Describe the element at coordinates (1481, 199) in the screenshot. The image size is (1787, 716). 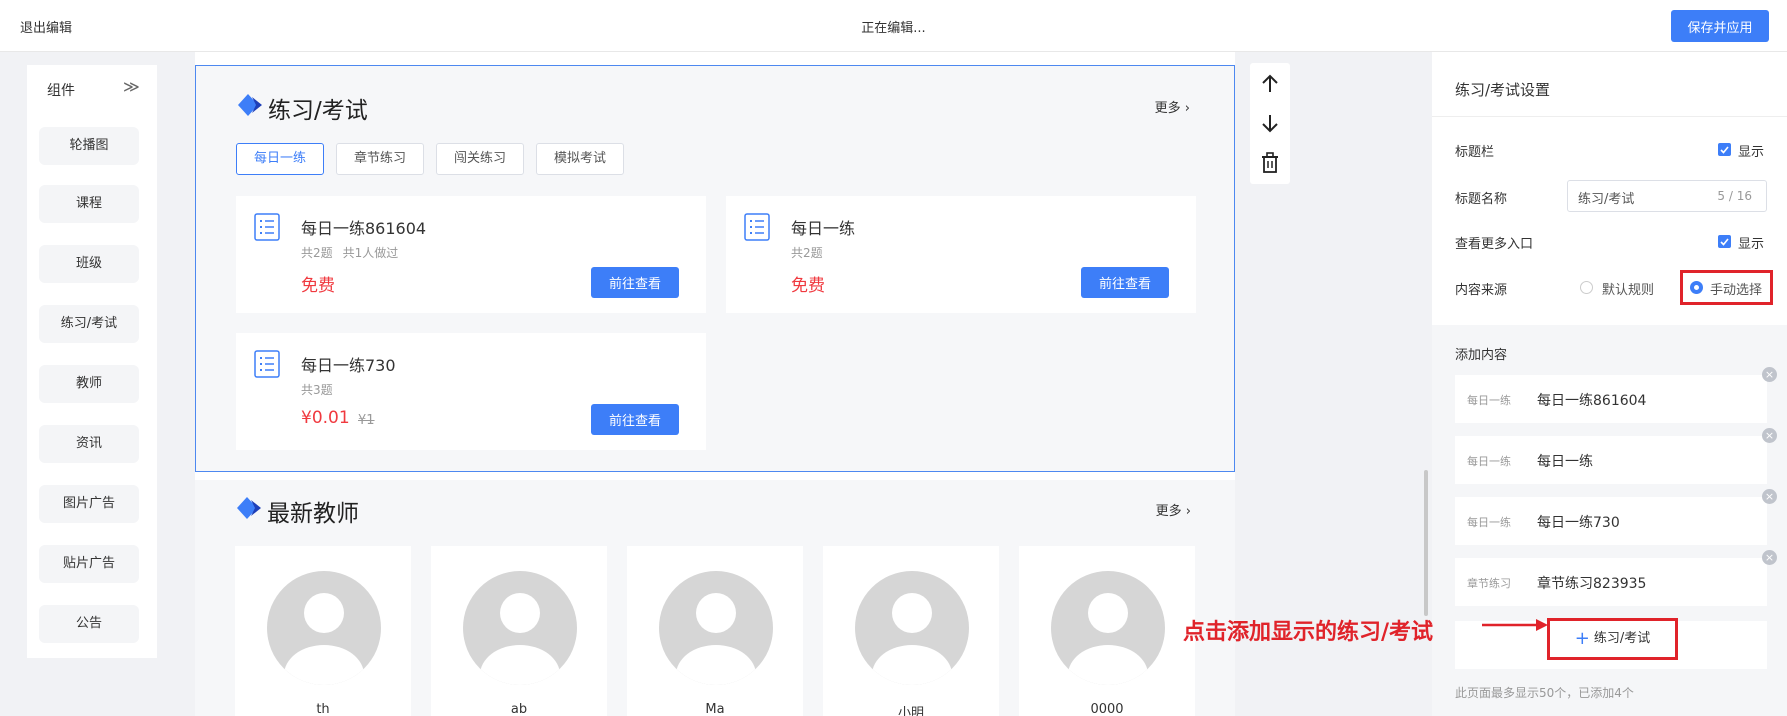
I see `title-name-label: 标题名称` at that location.